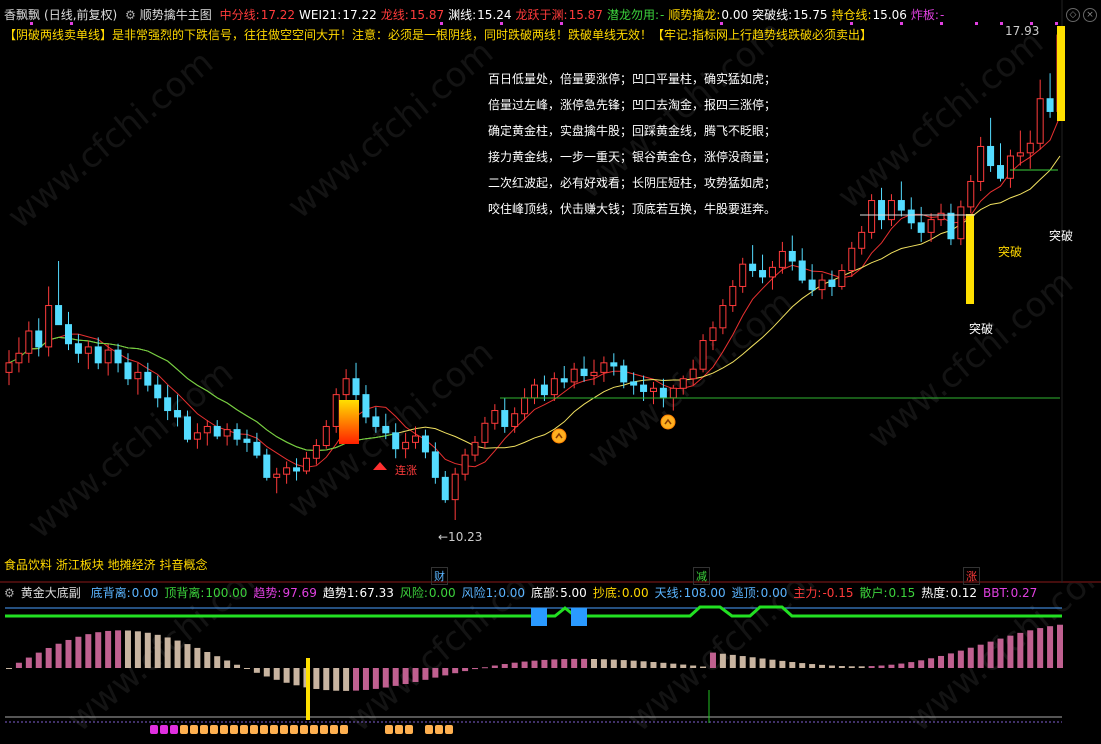  I want to click on header-item-label: 龙跃于渊:, so click(541, 15).